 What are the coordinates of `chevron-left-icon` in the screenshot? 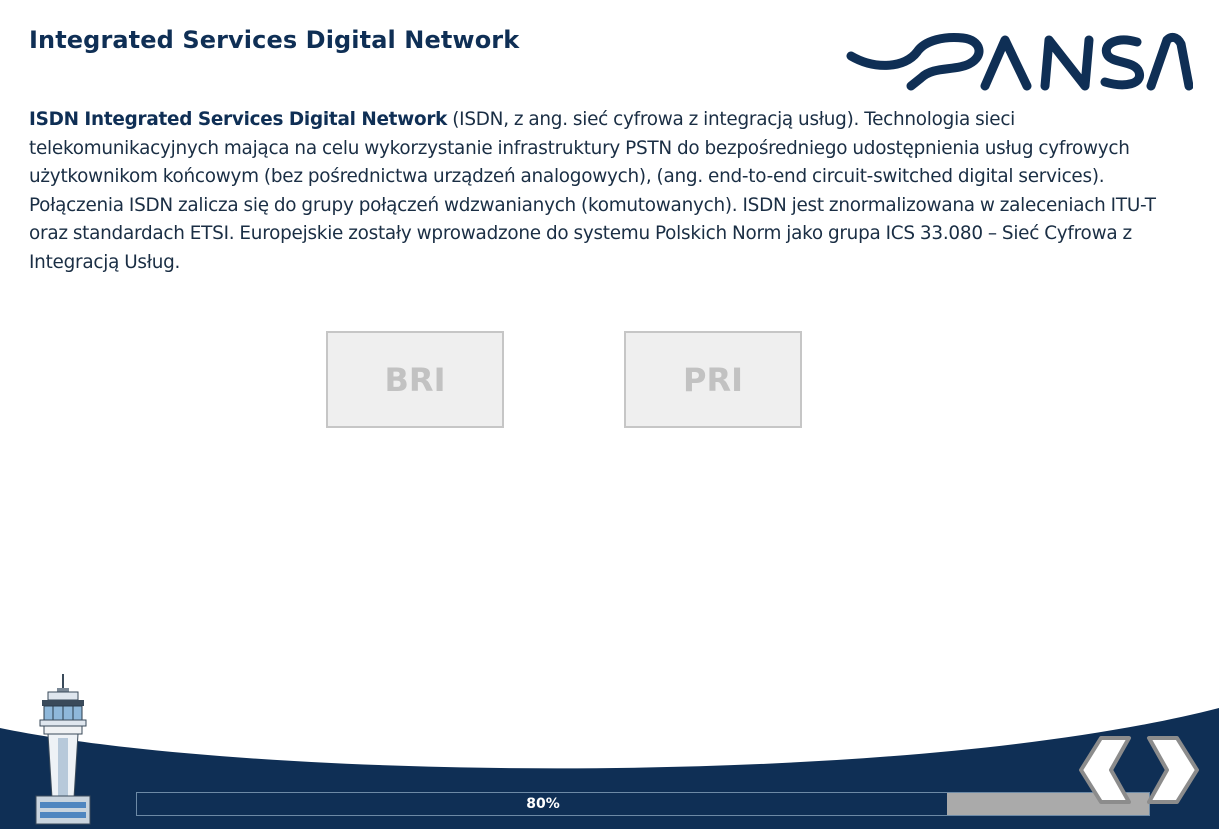 It's located at (1105, 770).